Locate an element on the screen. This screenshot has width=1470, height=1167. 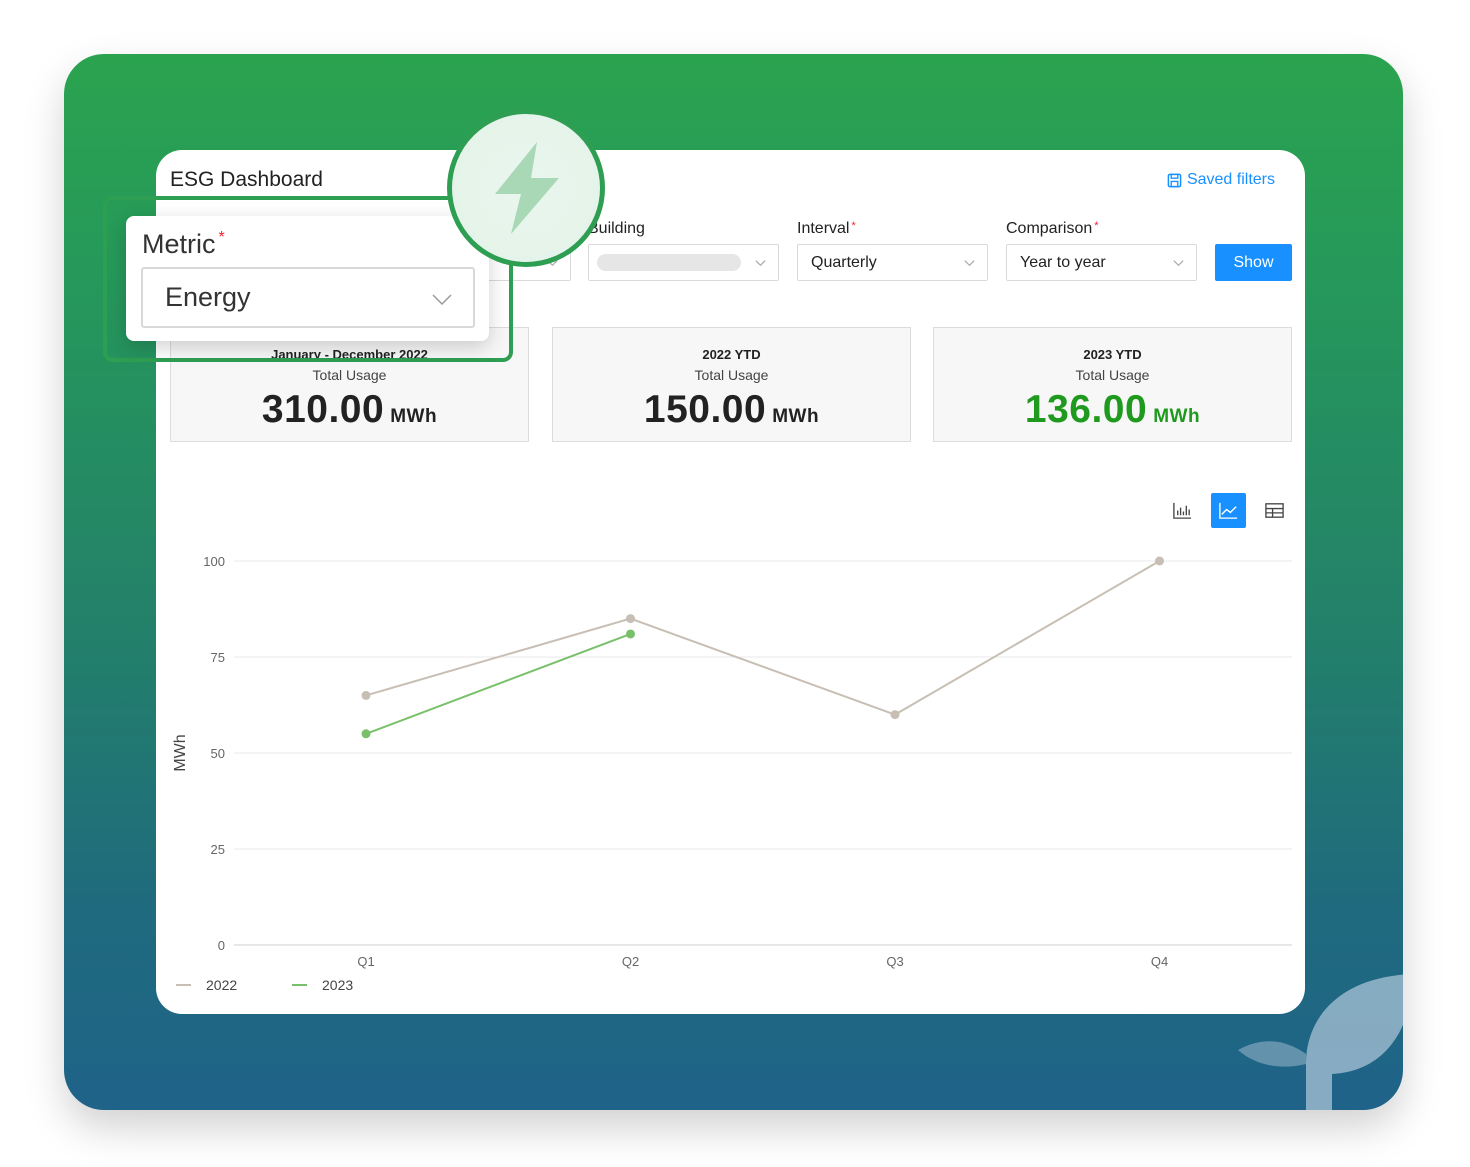
legend-label-2022: 2022 is located at coordinates (221, 985).